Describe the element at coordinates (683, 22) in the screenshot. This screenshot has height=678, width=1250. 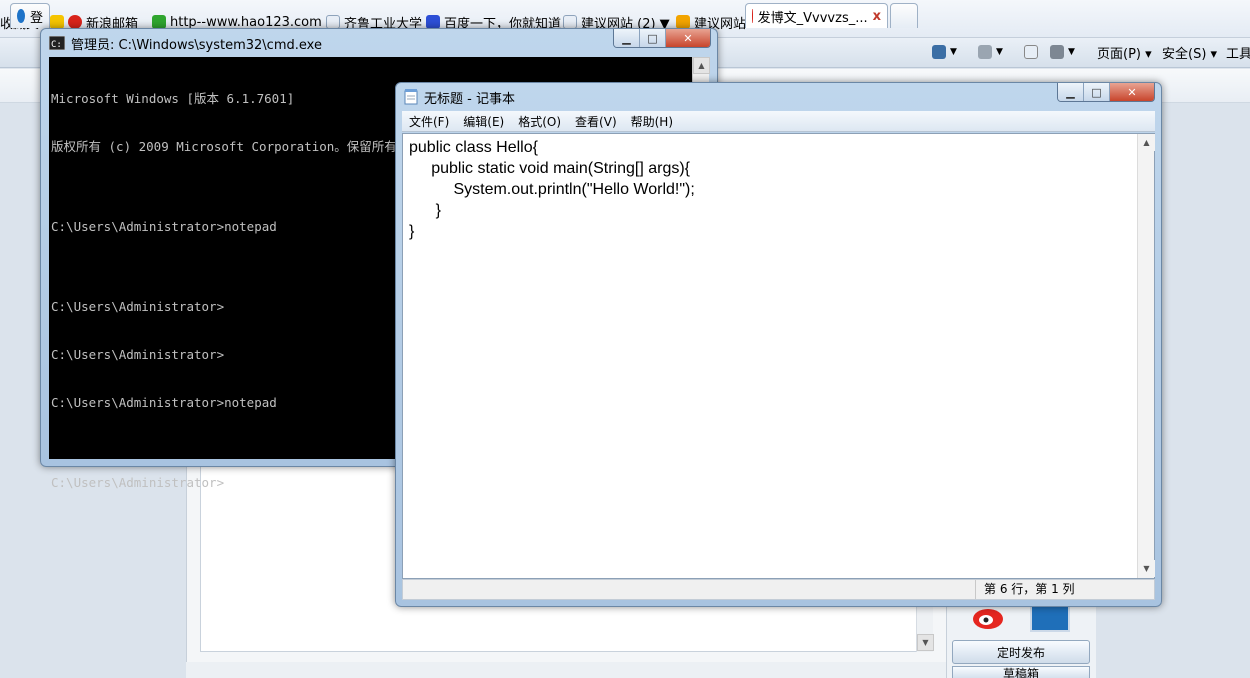
I see `bing-icon` at that location.